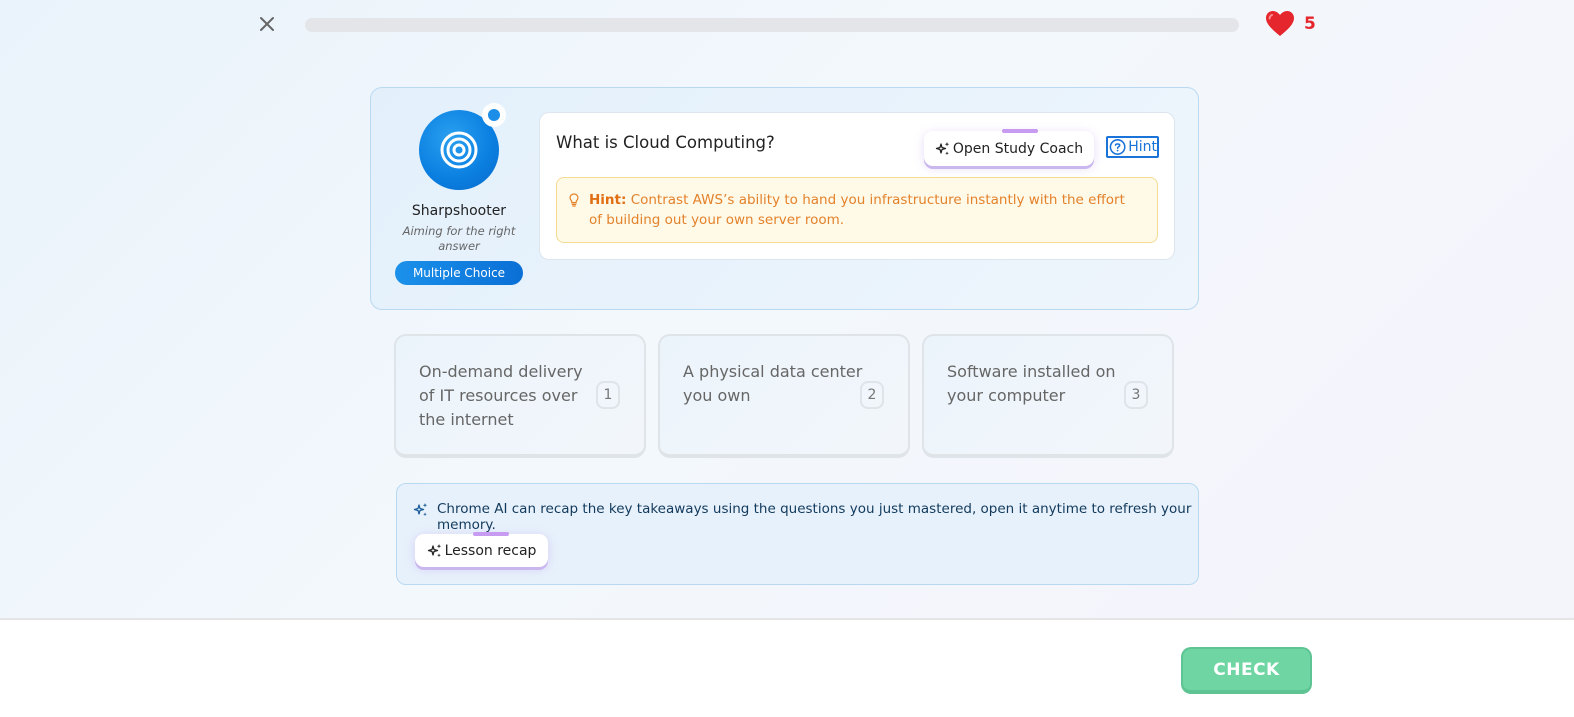 This screenshot has width=1574, height=717. Describe the element at coordinates (459, 211) in the screenshot. I see `mascot-name: Sharpshooter` at that location.